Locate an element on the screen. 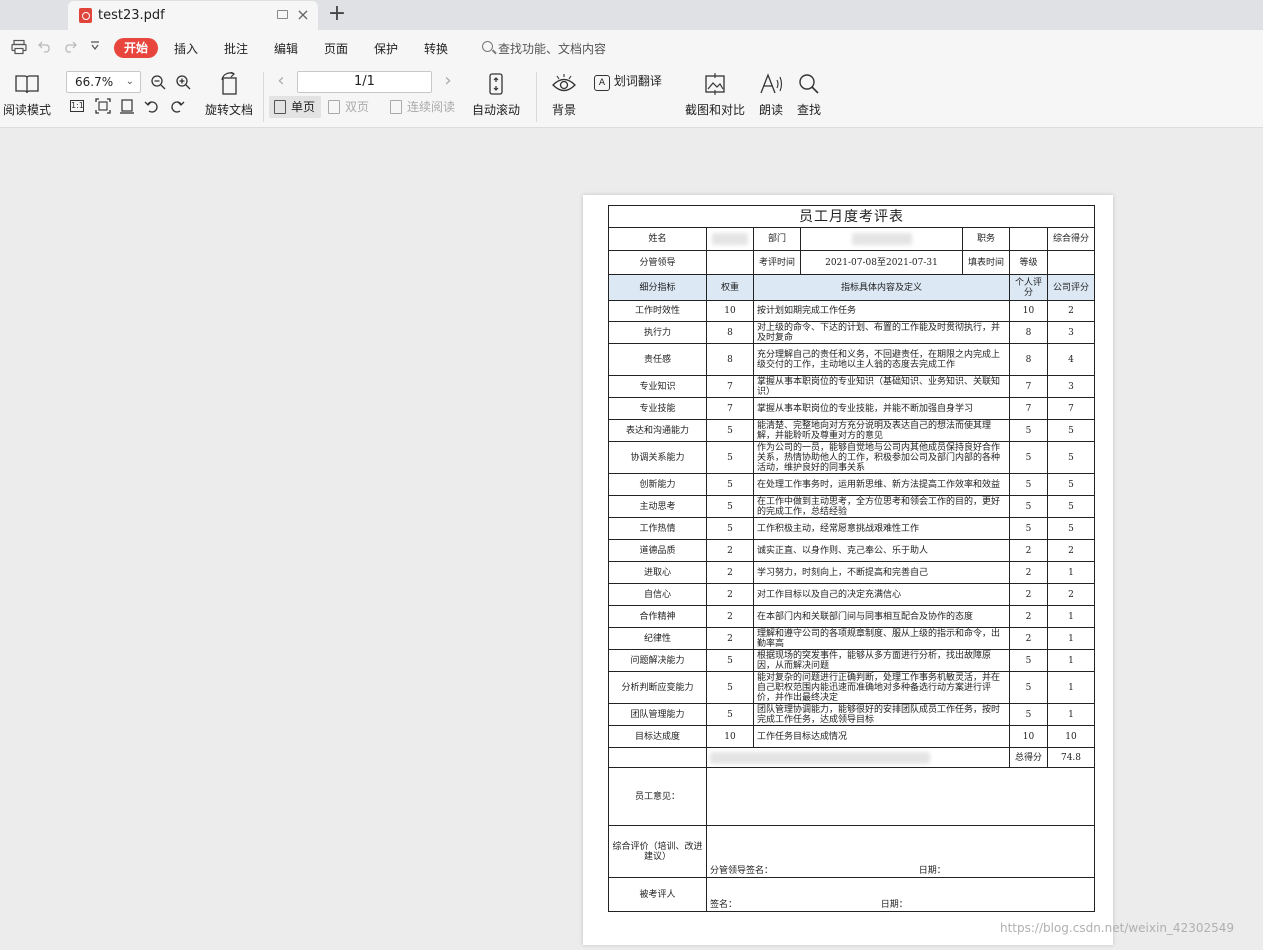 This screenshot has height=950, width=1263. window-icon is located at coordinates (282, 14).